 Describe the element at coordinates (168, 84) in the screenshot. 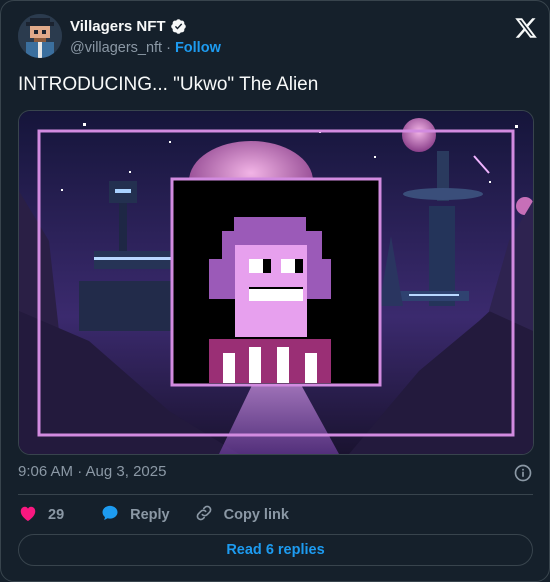

I see `tweet-text: INTRODUCING... "Ukwo" The Alien` at that location.